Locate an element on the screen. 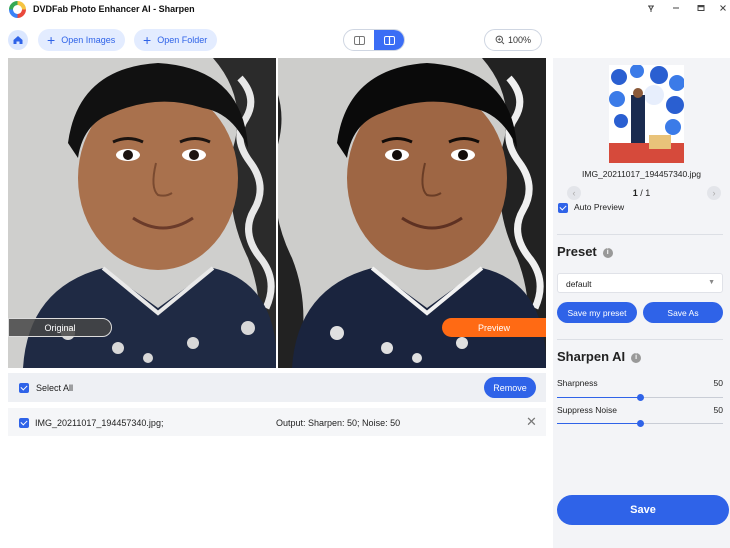  compare-divider-handle is located at coordinates (277, 213).